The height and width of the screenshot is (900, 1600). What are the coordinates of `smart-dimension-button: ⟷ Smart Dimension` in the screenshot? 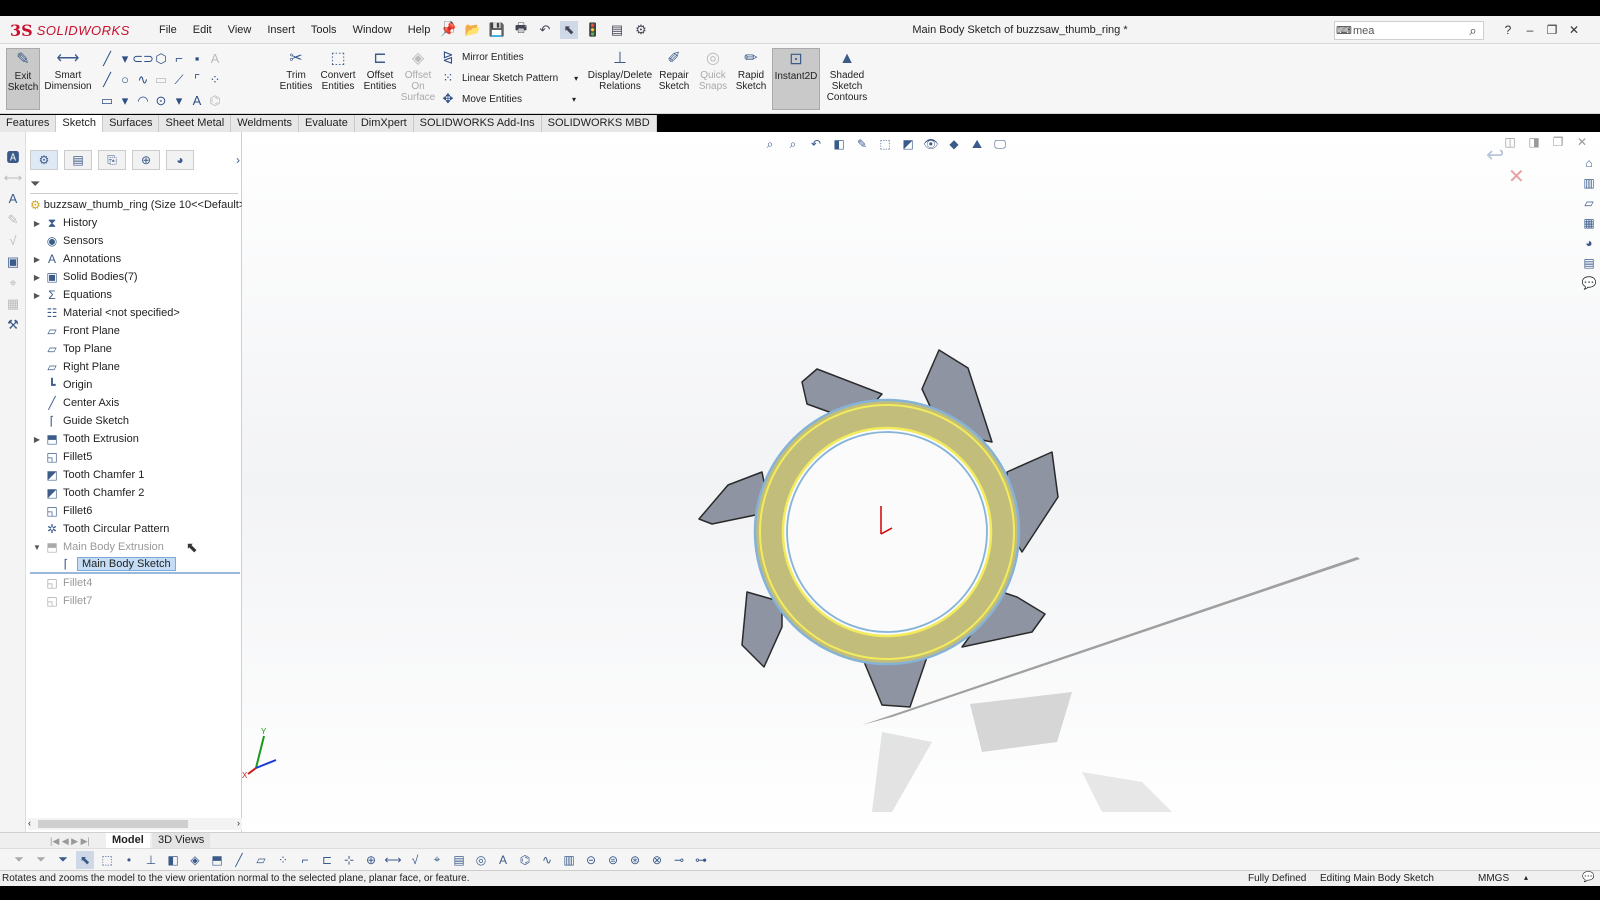 It's located at (68, 79).